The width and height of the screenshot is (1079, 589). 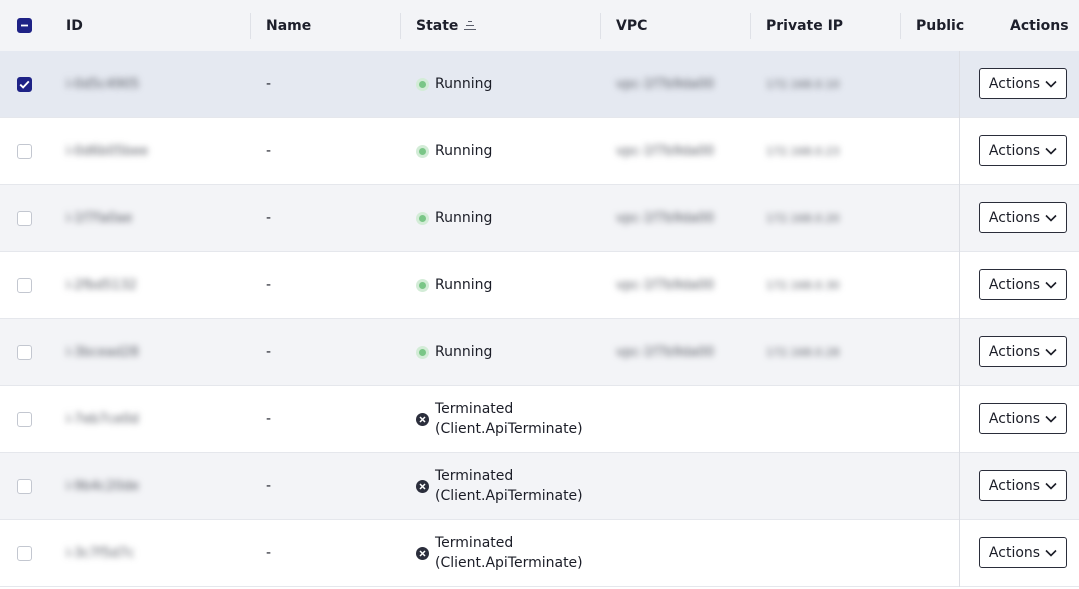 I want to click on state-line-1: Running, so click(x=464, y=84).